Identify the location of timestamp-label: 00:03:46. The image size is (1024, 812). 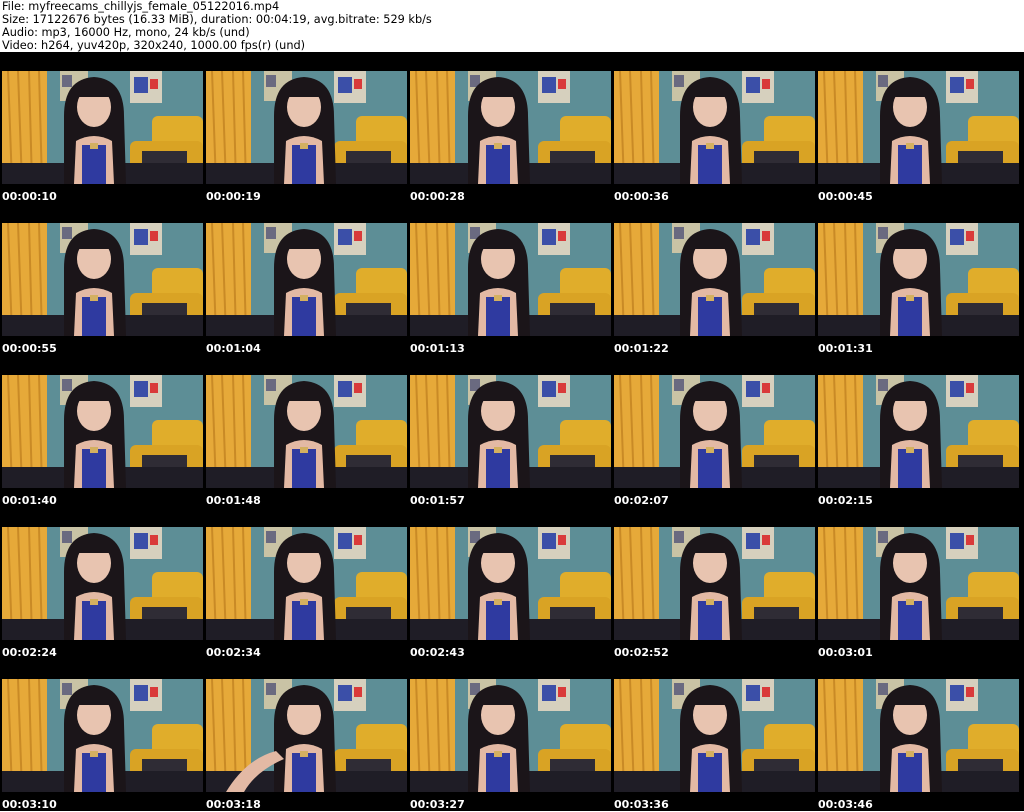
(845, 804).